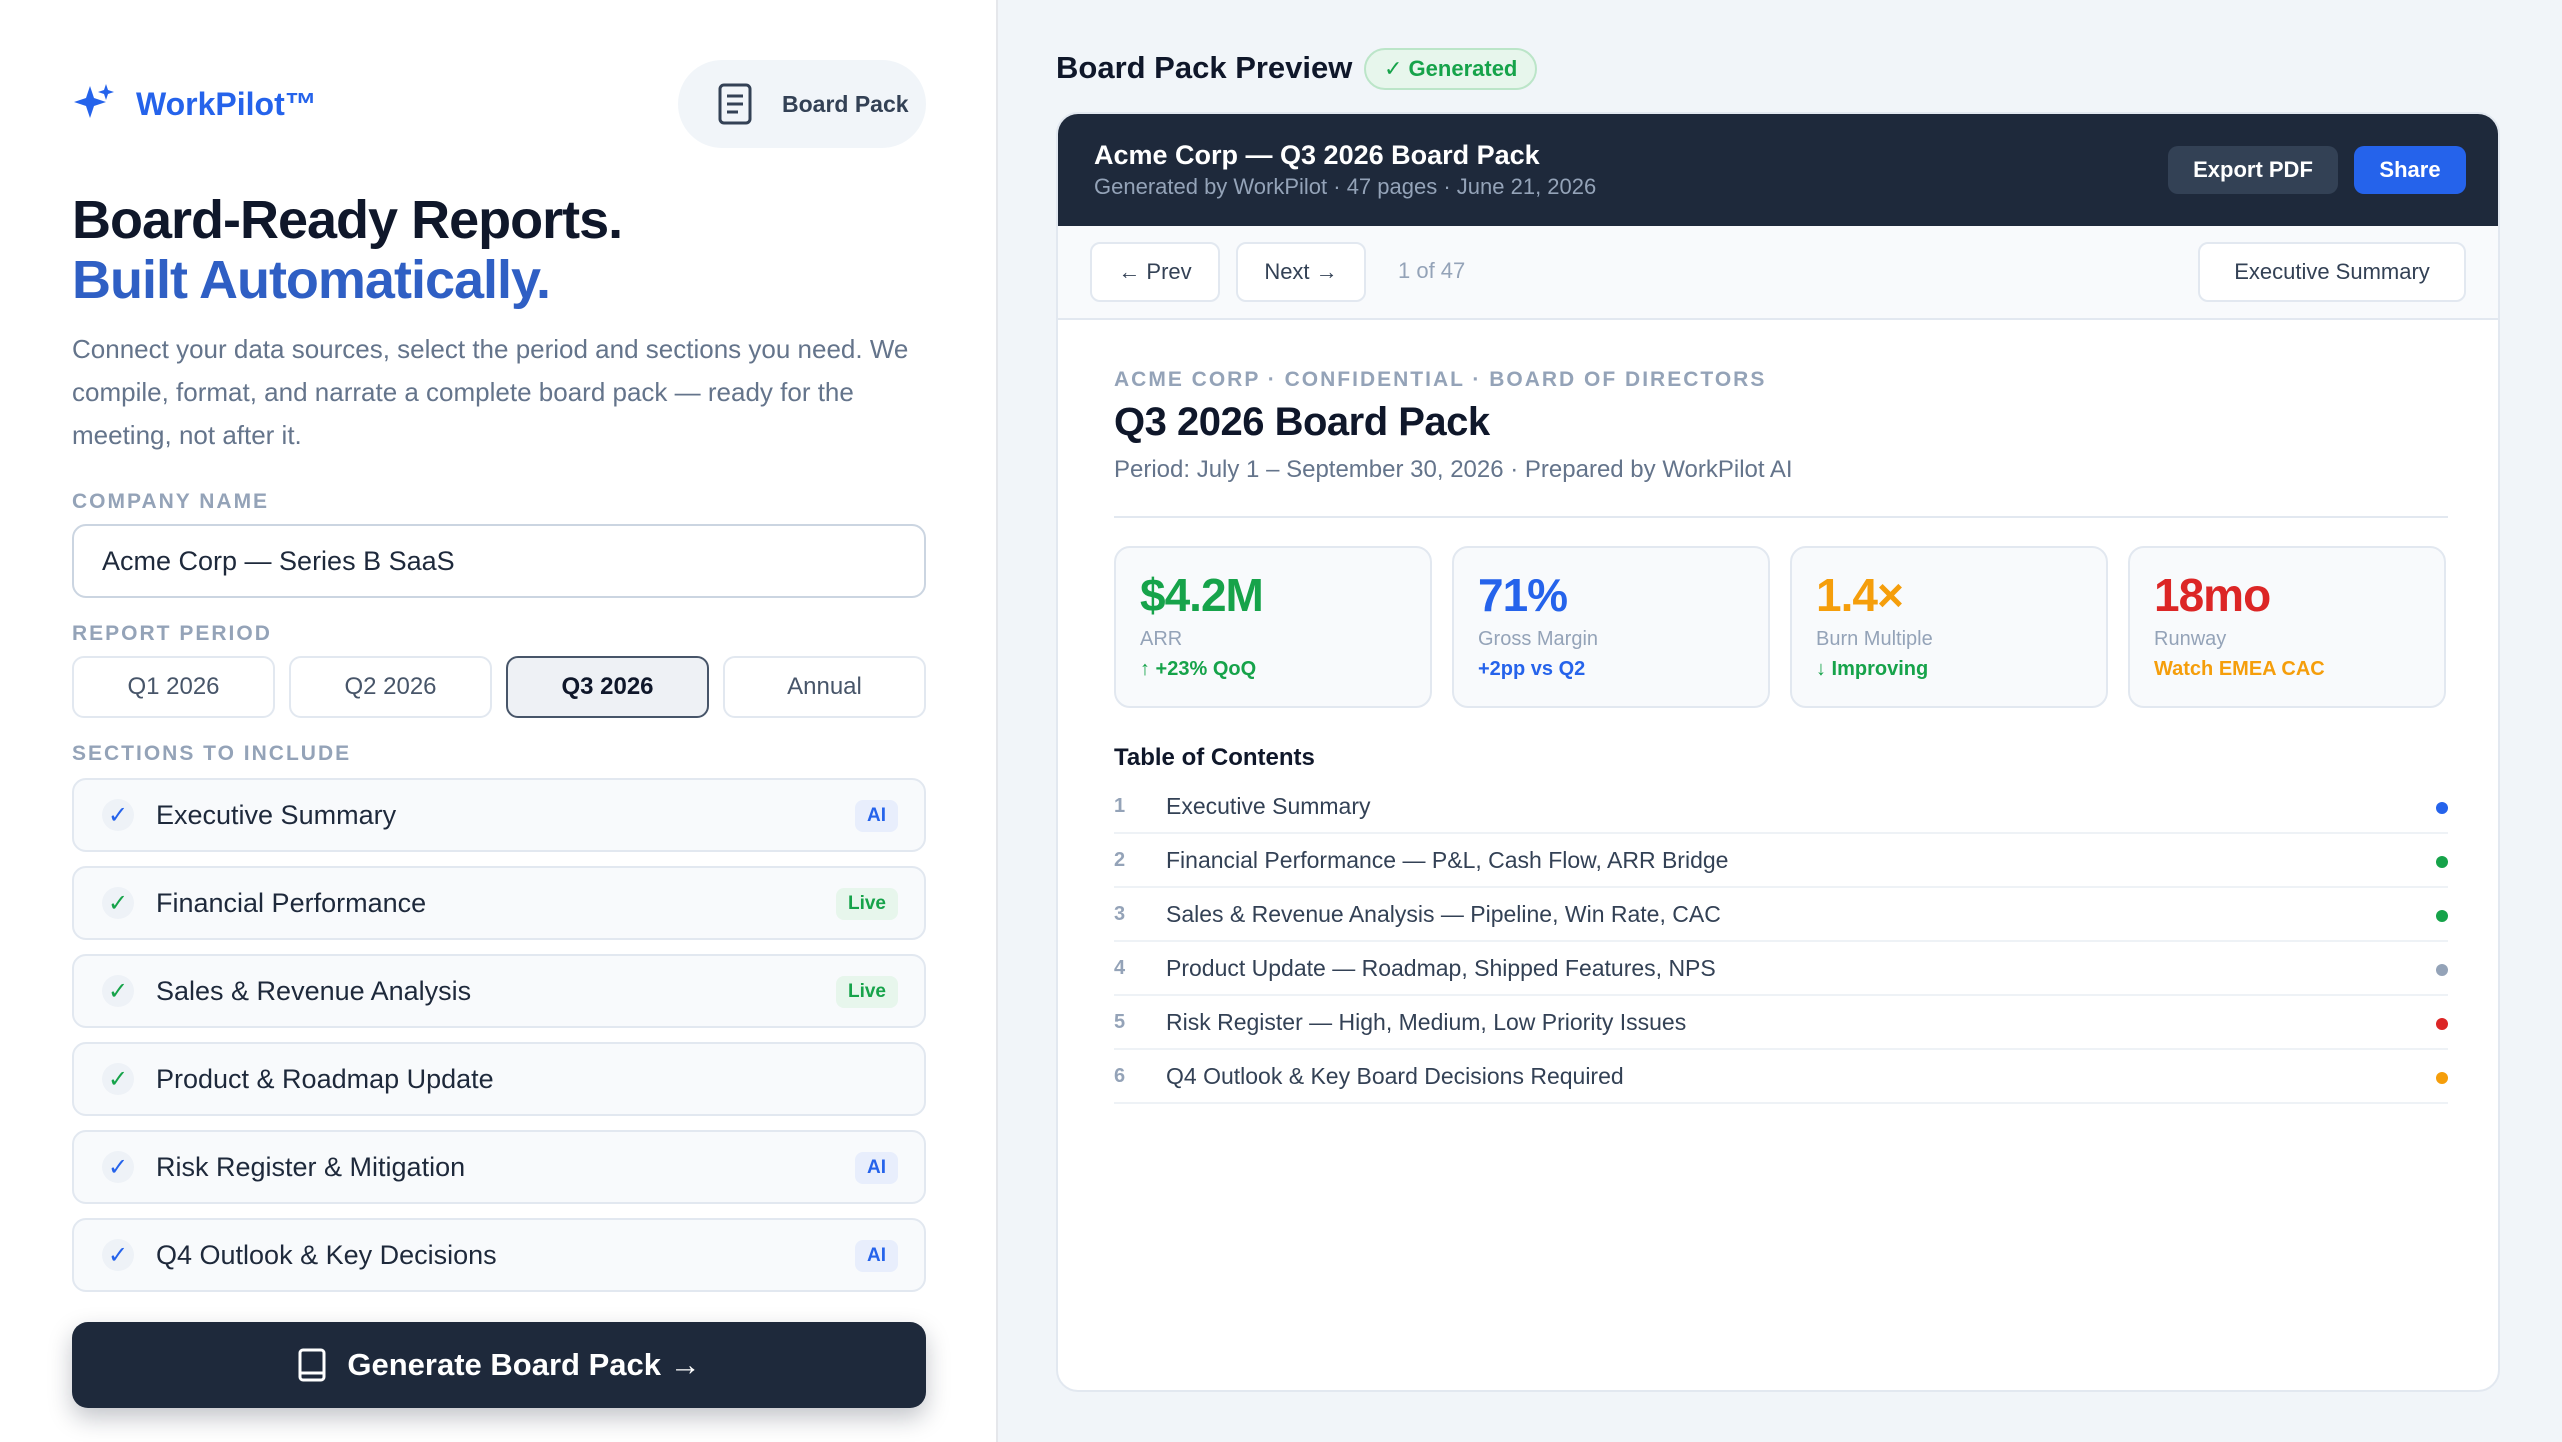 The height and width of the screenshot is (1442, 2562). I want to click on document-toolbar: ← Prev Next → 1 of 47 Executive Summary, so click(1778, 273).